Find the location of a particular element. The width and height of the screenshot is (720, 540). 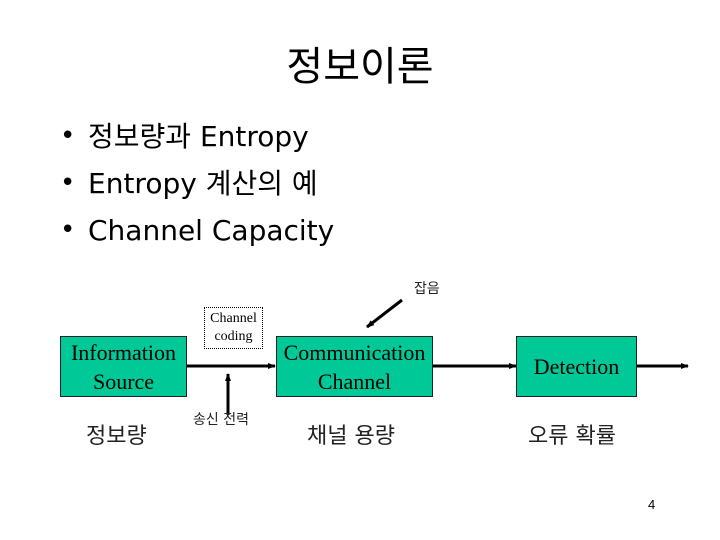

block-label: Communication is located at coordinates (354, 352).